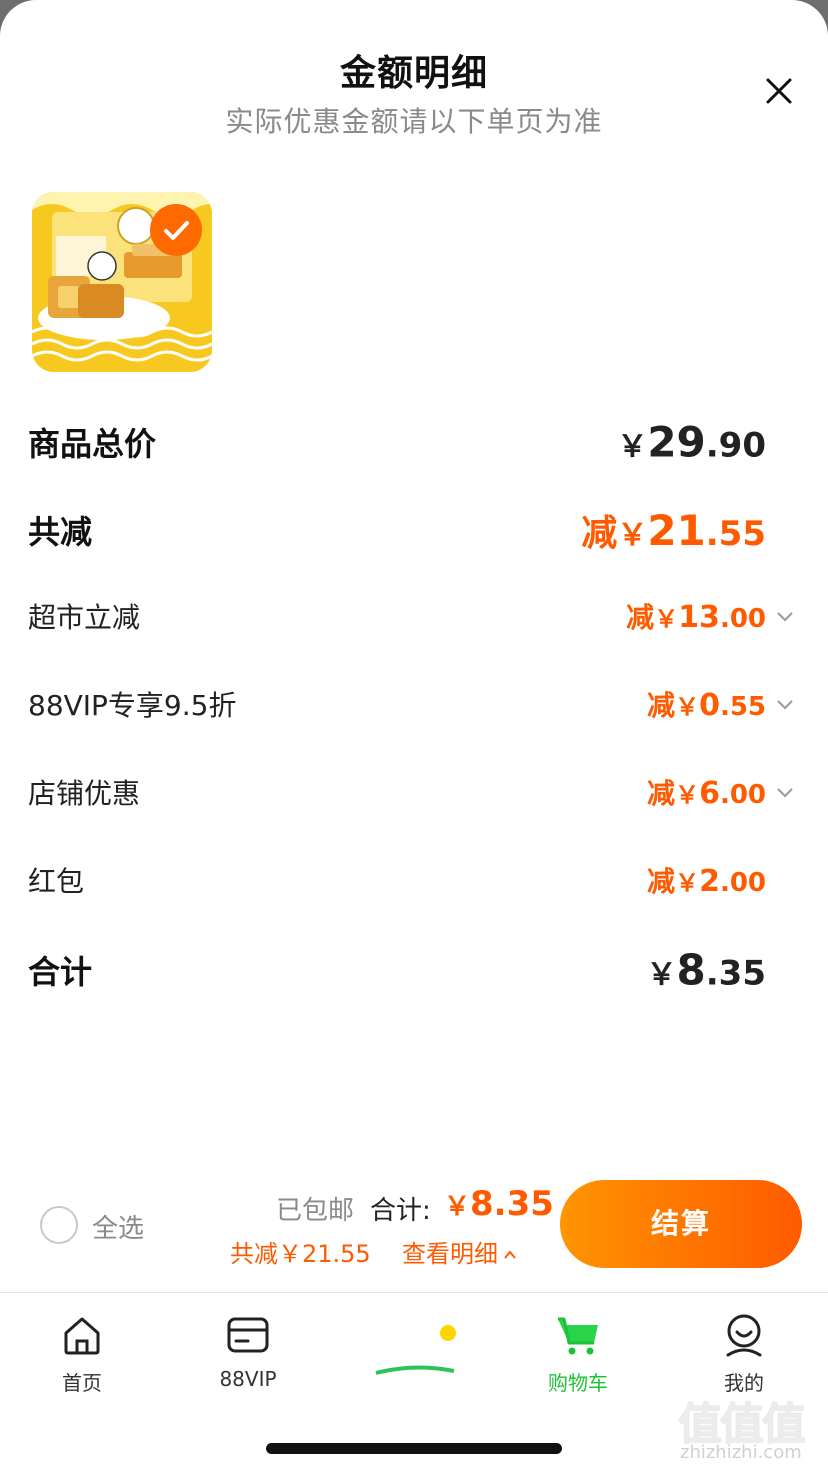 This screenshot has width=828, height=1471. I want to click on total-discount-label: 共减, so click(60, 532).